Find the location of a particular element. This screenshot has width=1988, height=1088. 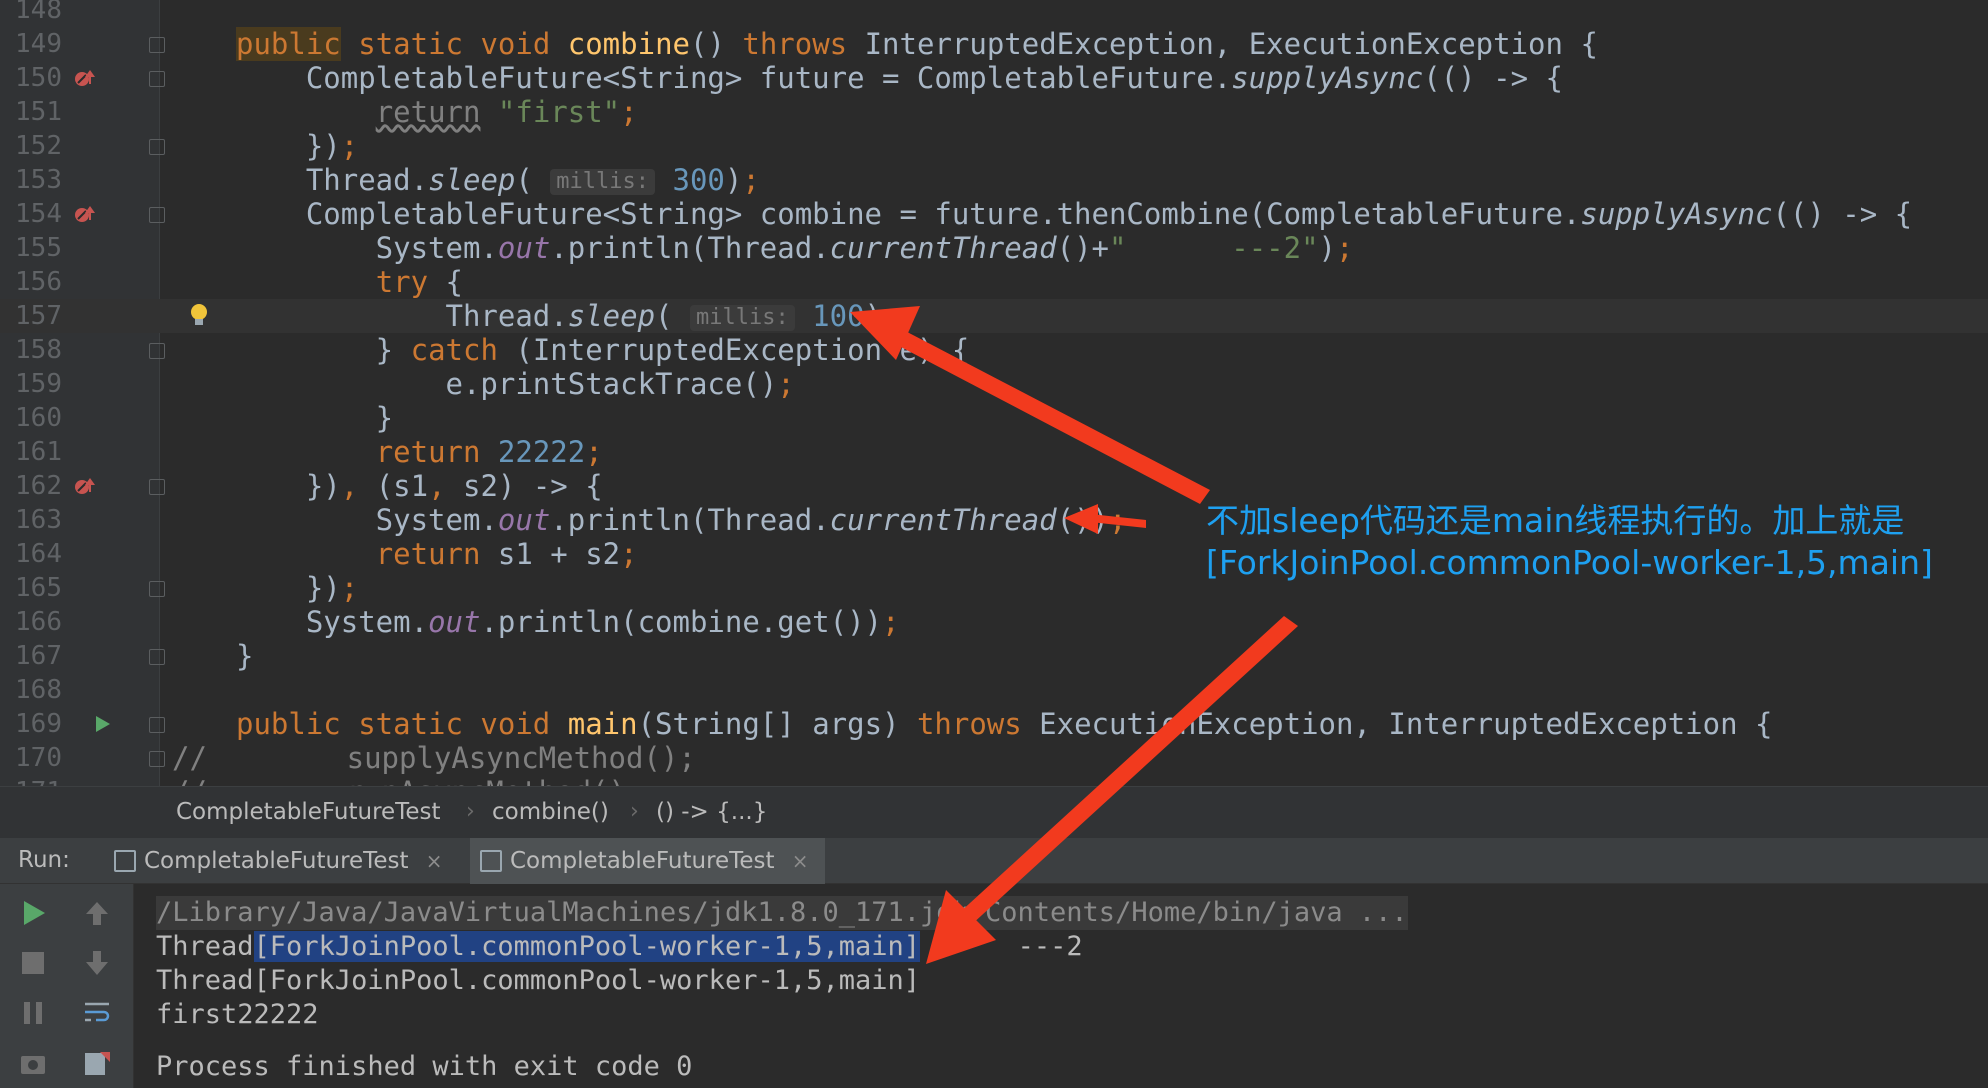

line-number: 150 is located at coordinates (38, 78).